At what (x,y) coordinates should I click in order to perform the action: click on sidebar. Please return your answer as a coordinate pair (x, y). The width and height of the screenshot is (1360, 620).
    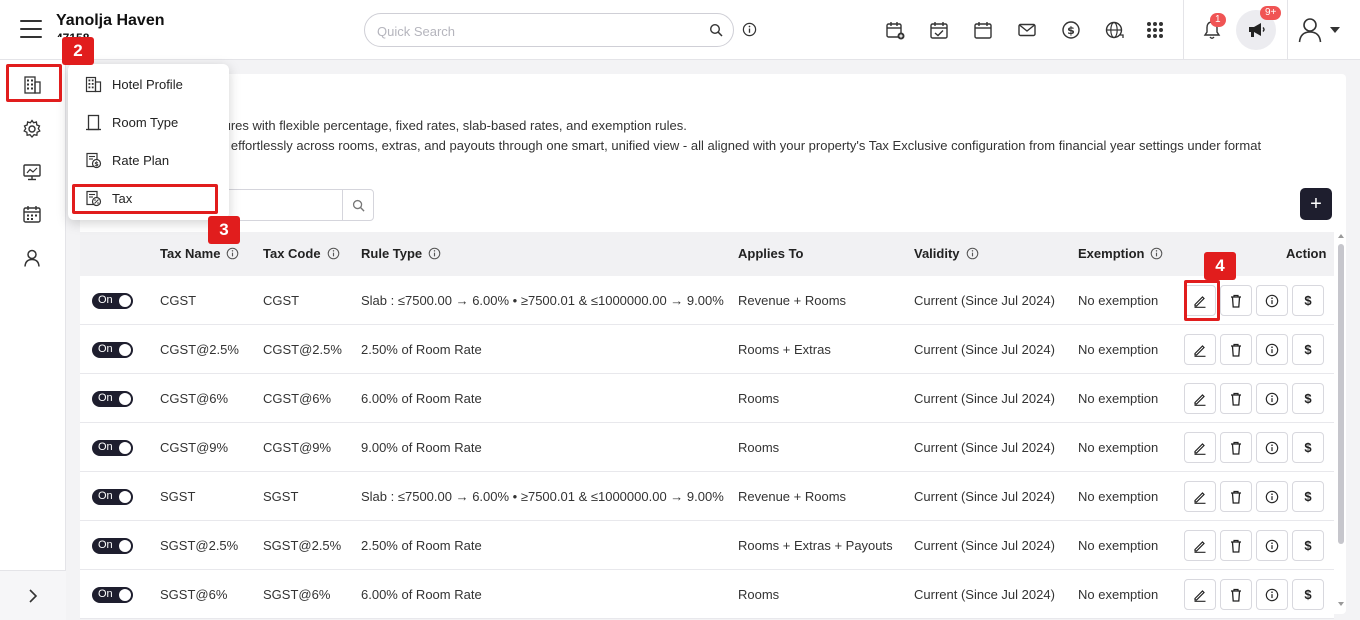
    Looking at the image, I should click on (33, 340).